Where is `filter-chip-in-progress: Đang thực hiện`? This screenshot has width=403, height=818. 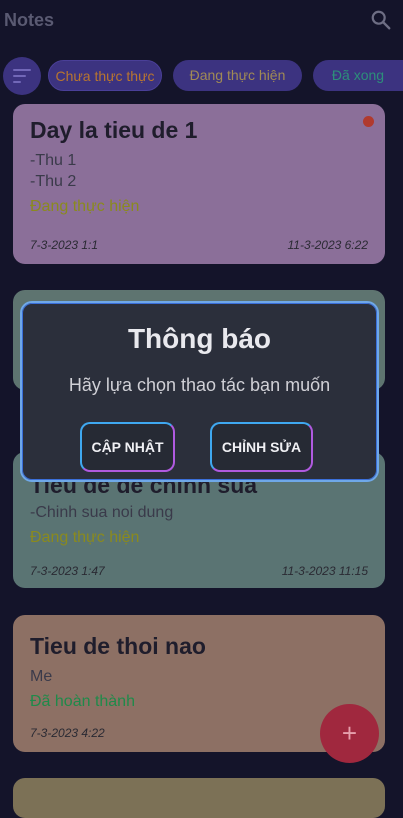 filter-chip-in-progress: Đang thực hiện is located at coordinates (237, 75).